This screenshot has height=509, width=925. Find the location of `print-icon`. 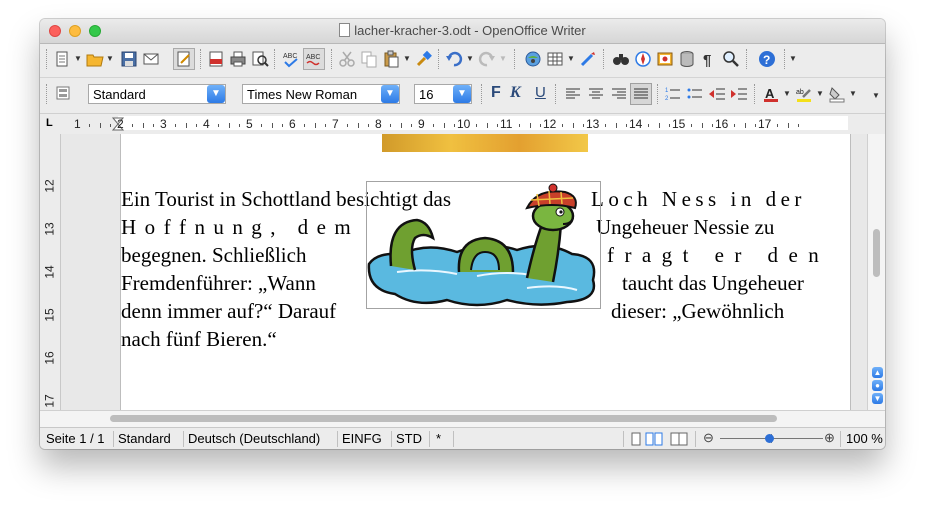

print-icon is located at coordinates (238, 59).